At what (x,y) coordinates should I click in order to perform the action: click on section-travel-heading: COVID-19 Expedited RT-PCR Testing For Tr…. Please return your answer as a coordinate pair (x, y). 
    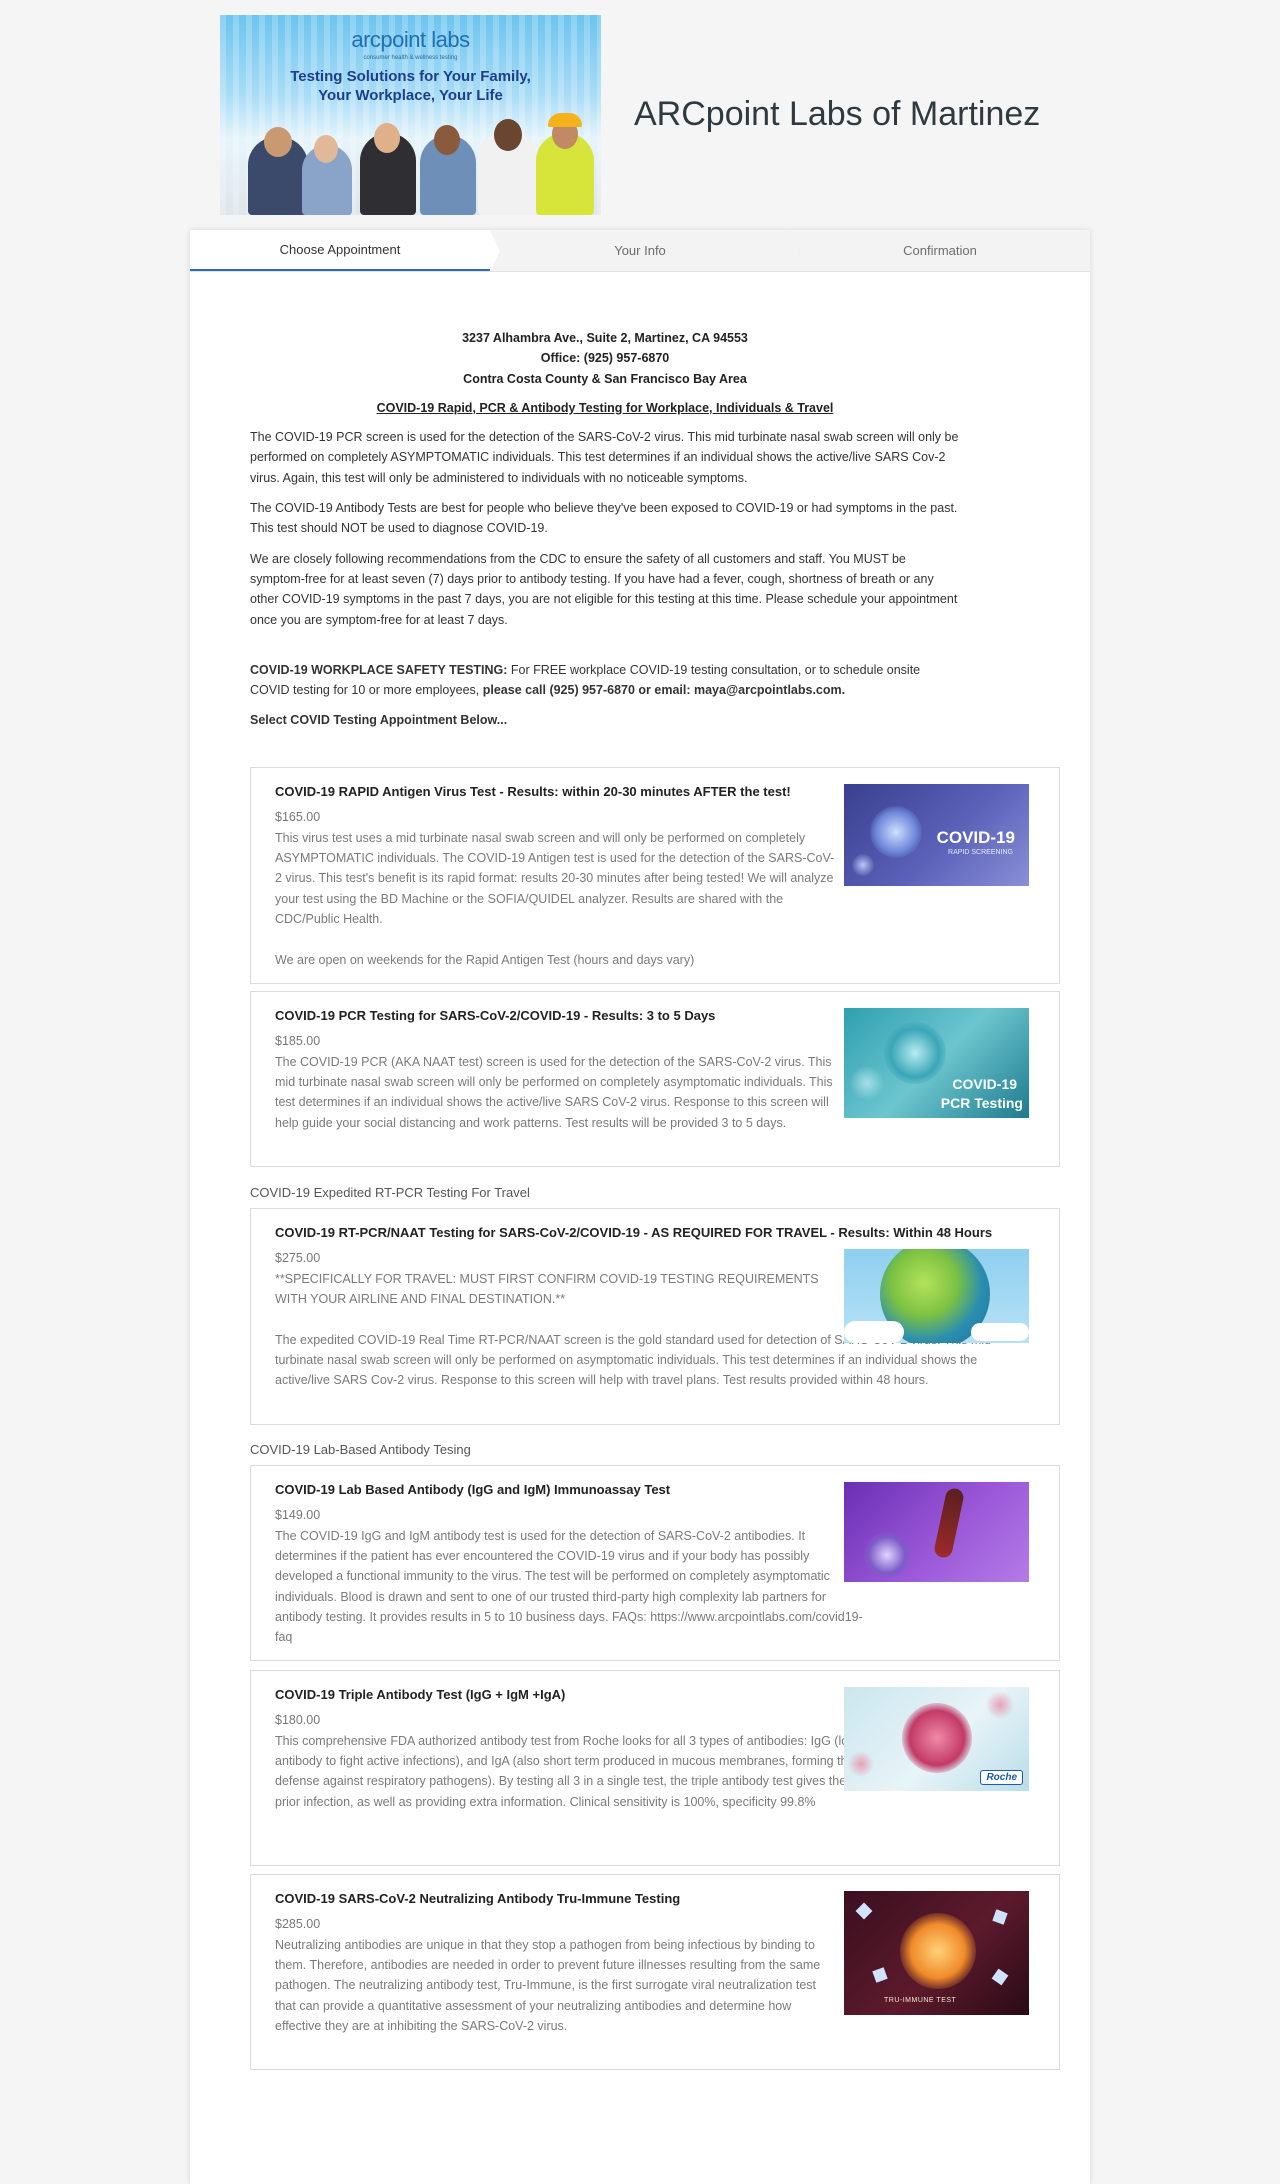
    Looking at the image, I should click on (390, 1192).